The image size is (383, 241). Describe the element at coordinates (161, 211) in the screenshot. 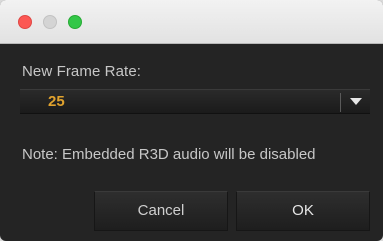

I see `cancel-button: Cancel` at that location.